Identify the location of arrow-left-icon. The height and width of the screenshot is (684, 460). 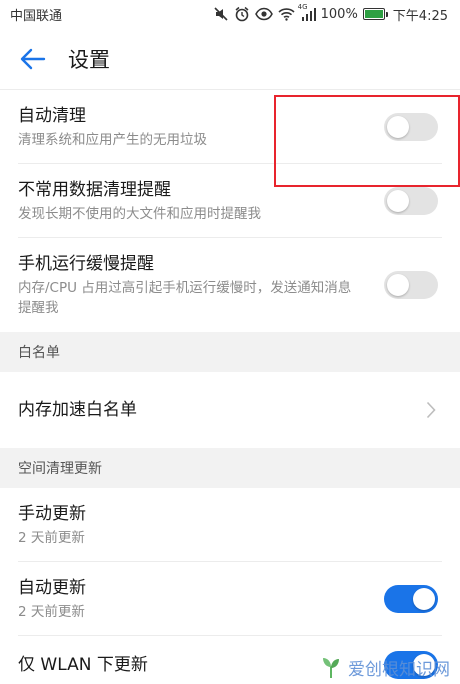
(33, 59).